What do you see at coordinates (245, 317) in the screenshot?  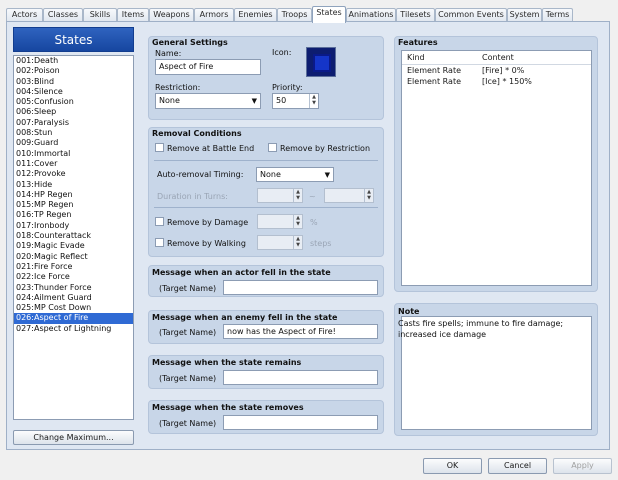 I see `message-enemy-title: Message when an enemy fell in the state` at bounding box center [245, 317].